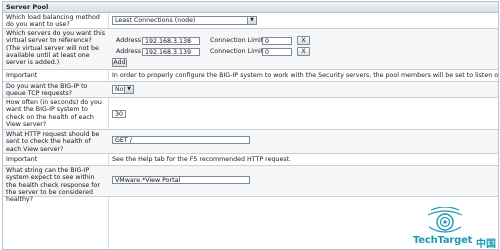  I want to click on remove-server-button-2: X, so click(303, 51).